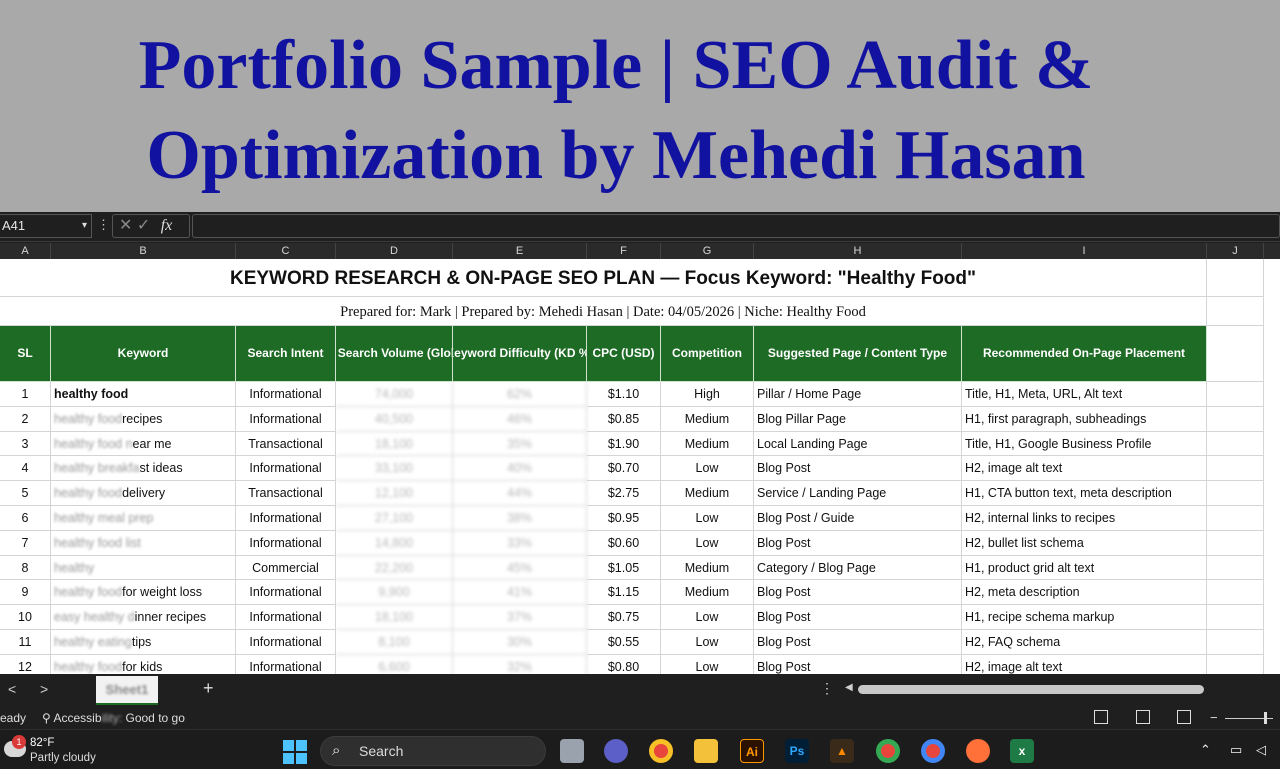 This screenshot has width=1280, height=769. I want to click on cell-sl: 1, so click(25, 394).